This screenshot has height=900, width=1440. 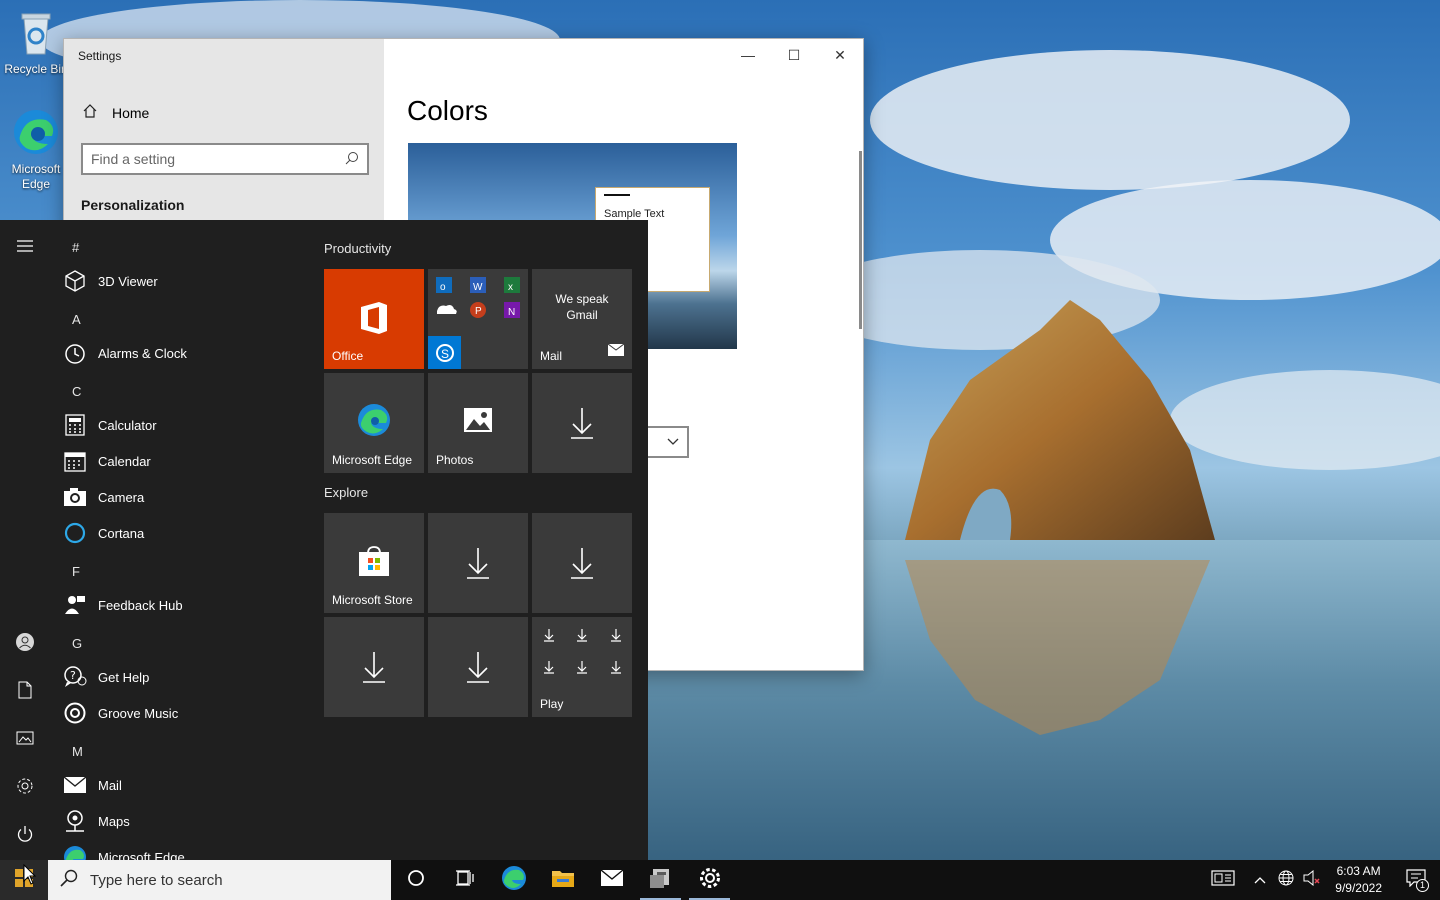 I want to click on group-letter: C, so click(x=76, y=391).